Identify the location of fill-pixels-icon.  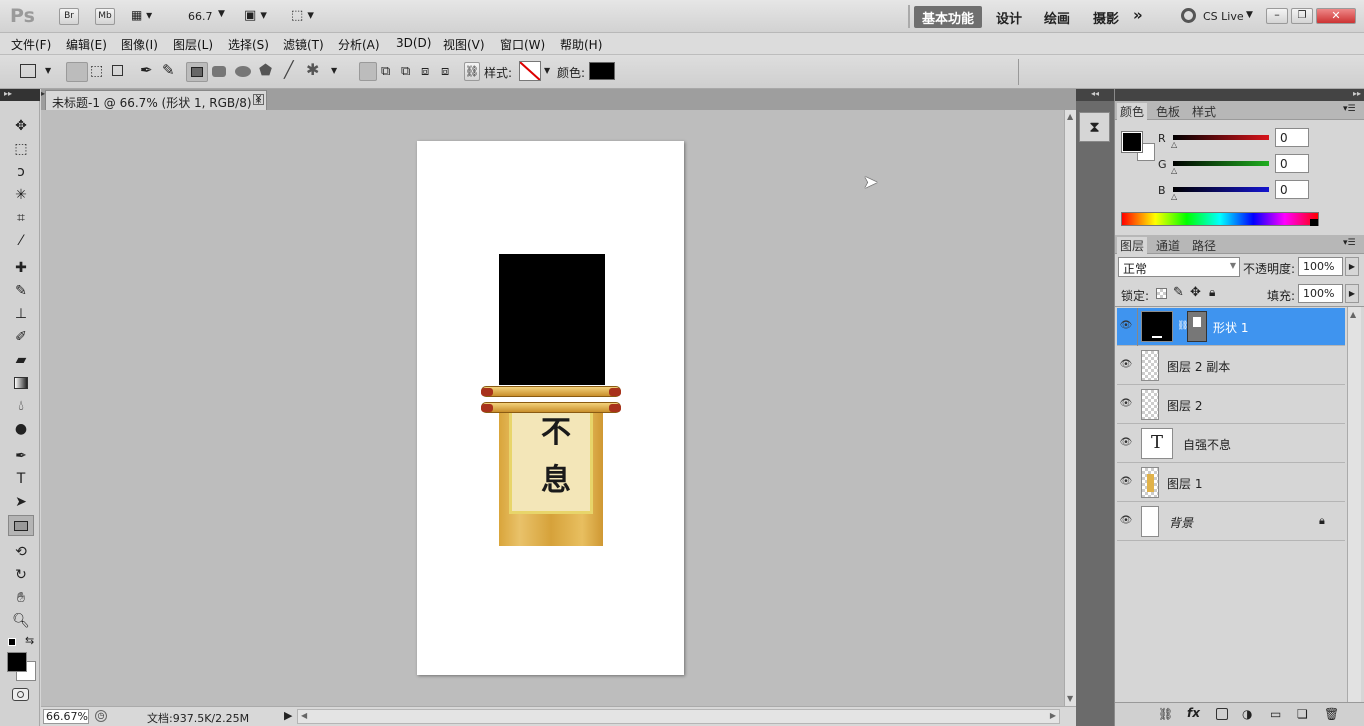
(117, 70).